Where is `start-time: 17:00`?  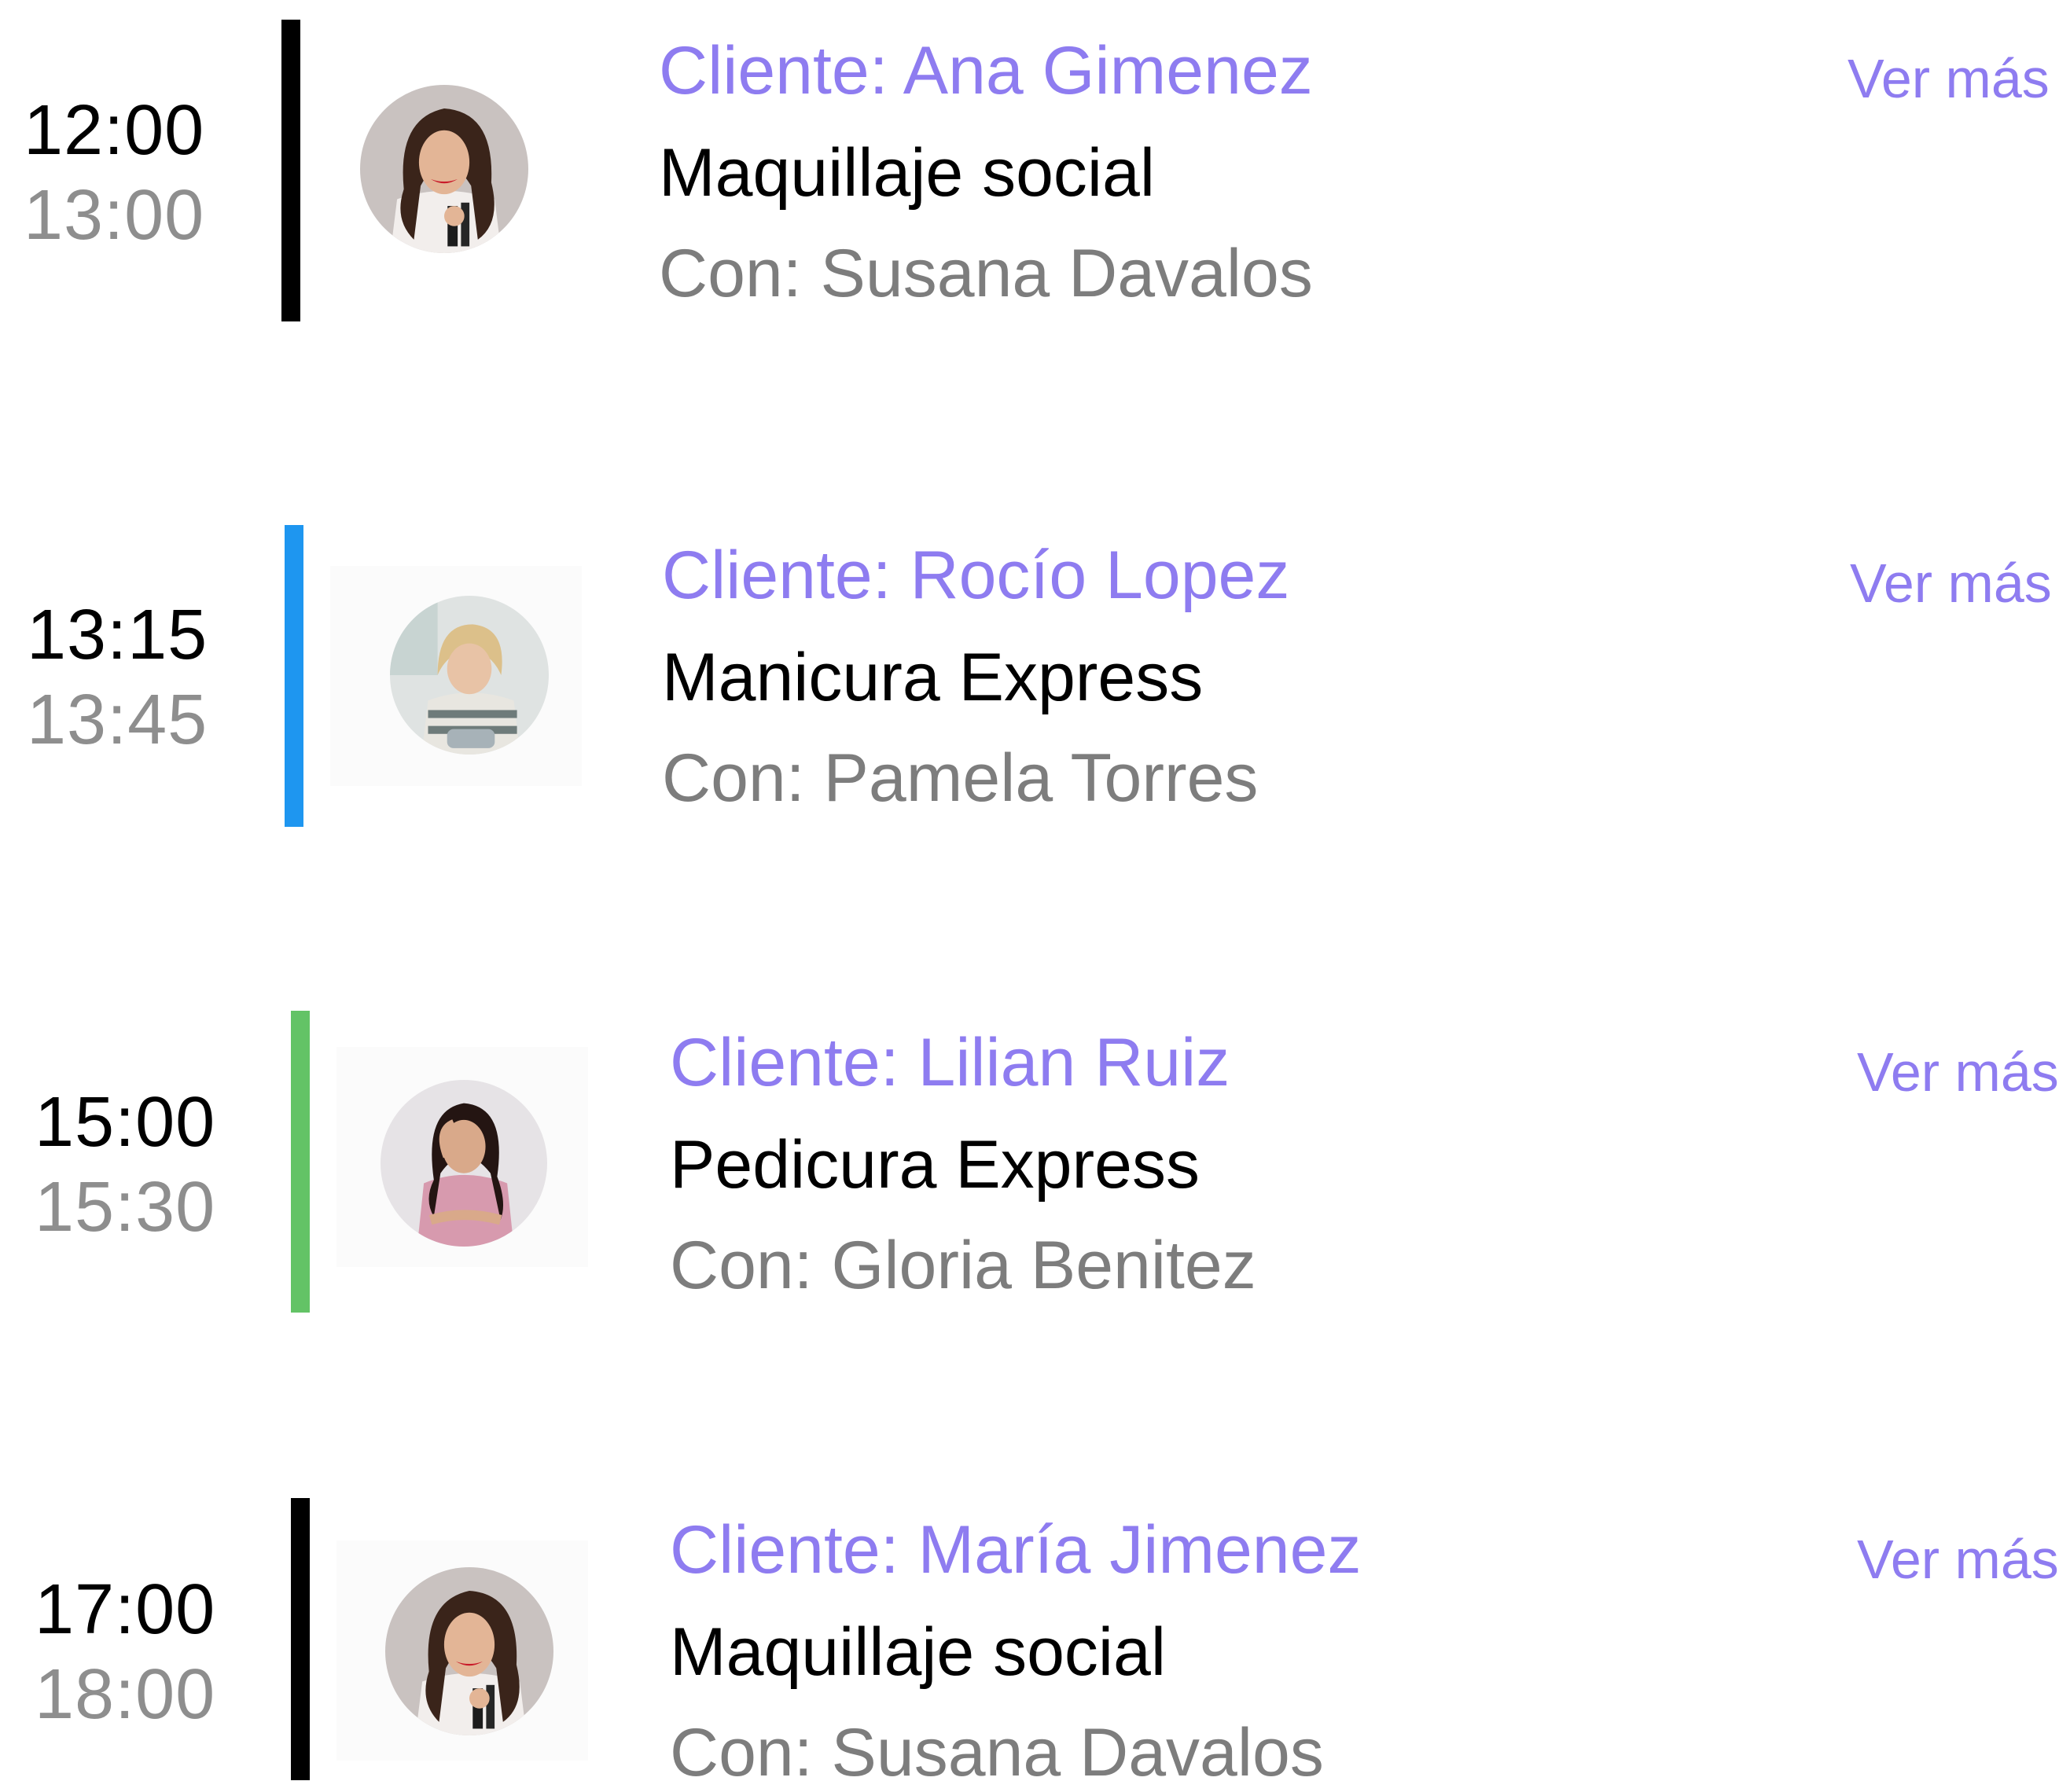 start-time: 17:00 is located at coordinates (125, 1610).